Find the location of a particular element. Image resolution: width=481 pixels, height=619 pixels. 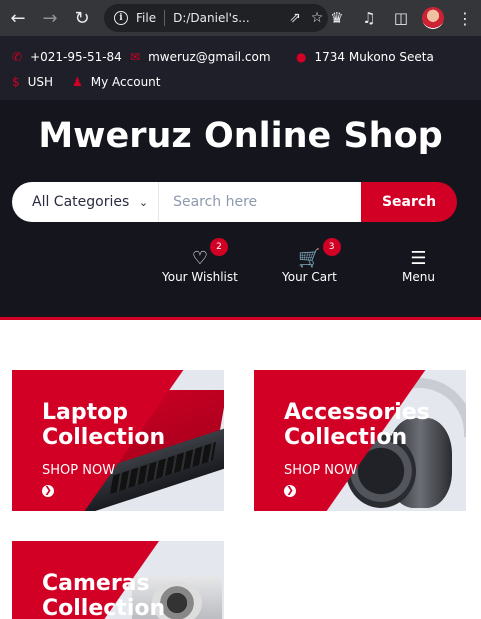

site-logo: Mweruz Online Shop is located at coordinates (240, 136).